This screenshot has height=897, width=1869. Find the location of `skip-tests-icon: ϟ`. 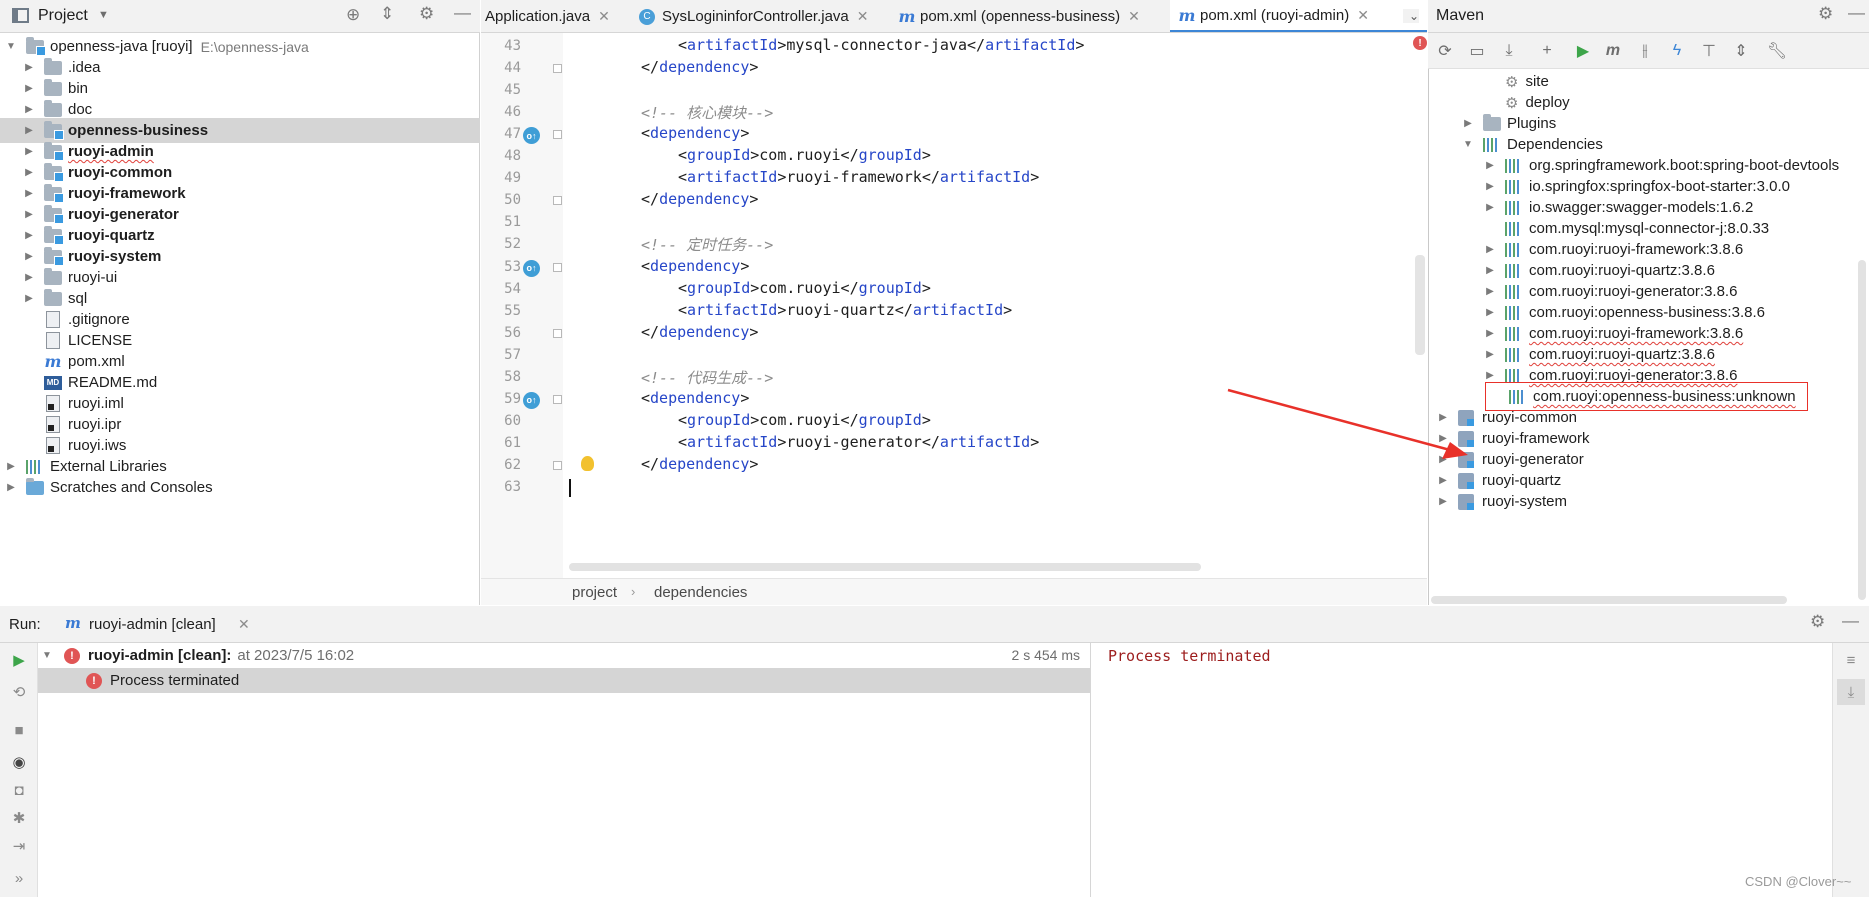

skip-tests-icon: ϟ is located at coordinates (1677, 51).